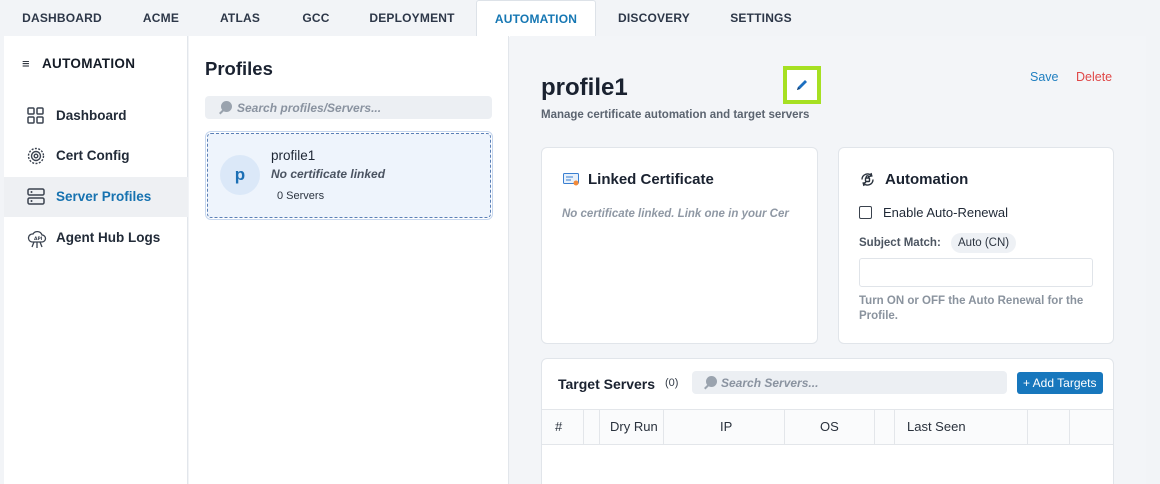  Describe the element at coordinates (32, 63) in the screenshot. I see `hamburger-icon: ≡` at that location.